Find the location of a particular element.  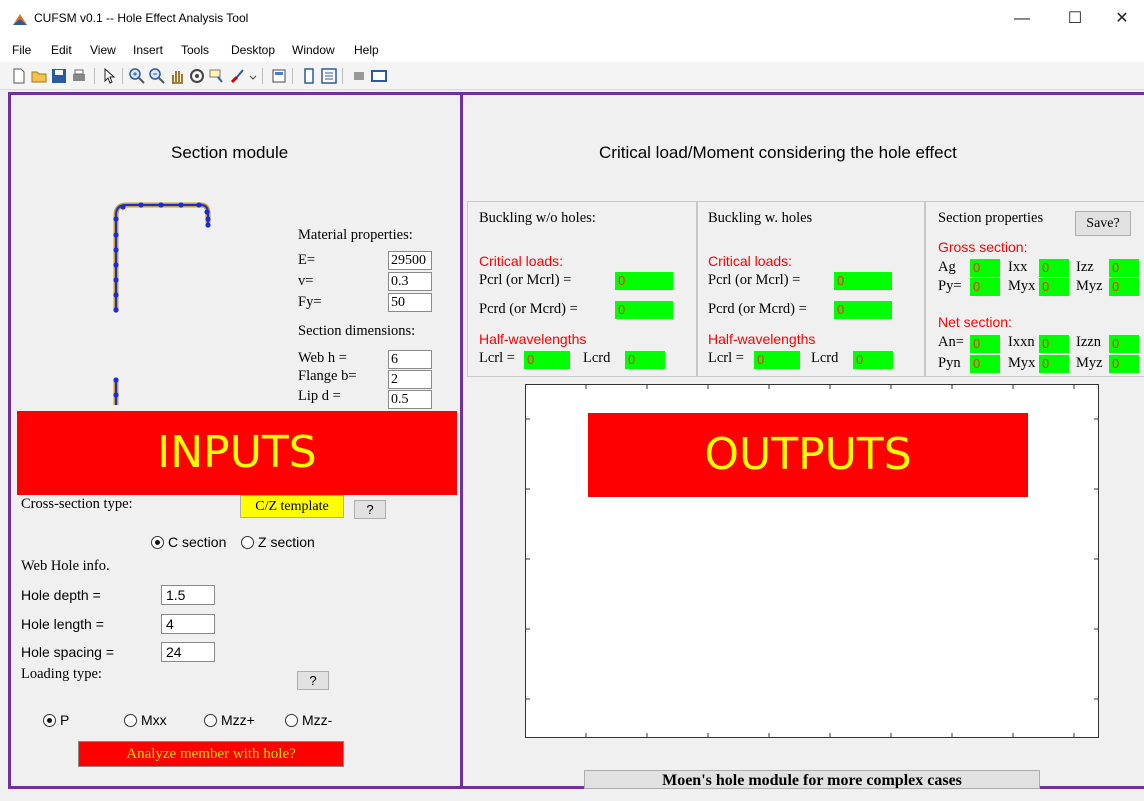

load-p-radio-dot is located at coordinates (49, 720).